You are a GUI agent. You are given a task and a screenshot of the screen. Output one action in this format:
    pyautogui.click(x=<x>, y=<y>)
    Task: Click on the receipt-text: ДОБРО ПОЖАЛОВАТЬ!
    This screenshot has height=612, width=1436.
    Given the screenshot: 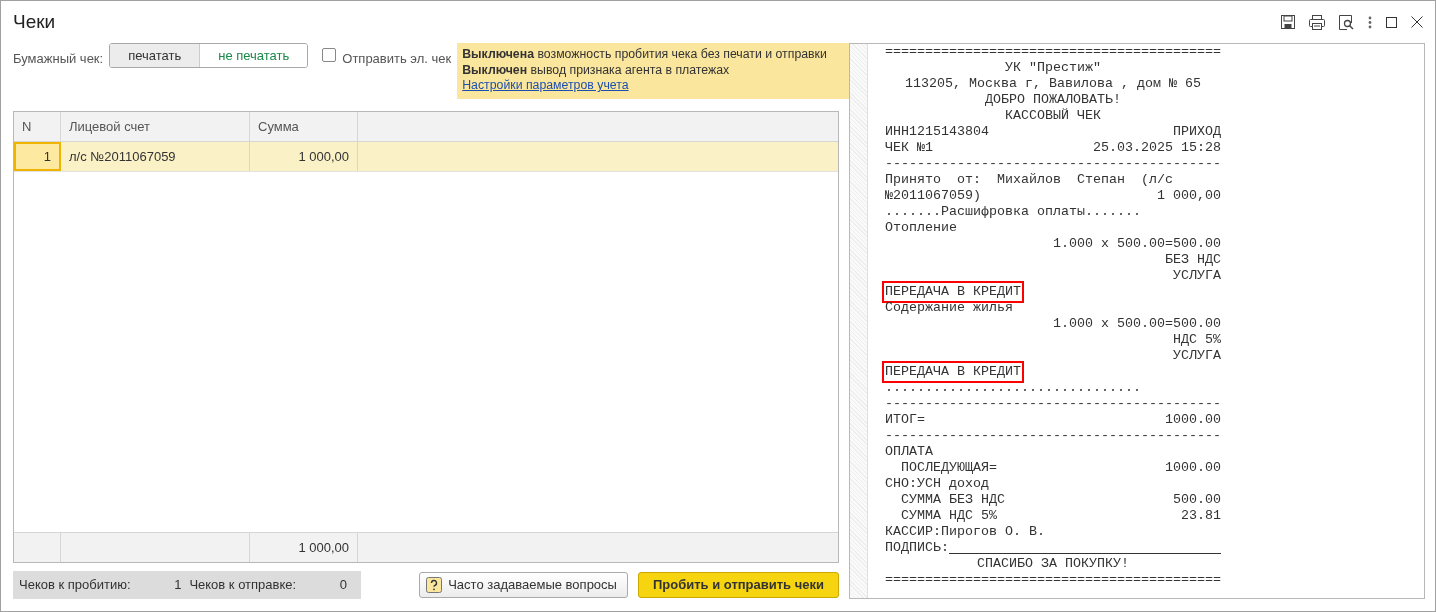 What is the action you would take?
    pyautogui.click(x=1053, y=100)
    